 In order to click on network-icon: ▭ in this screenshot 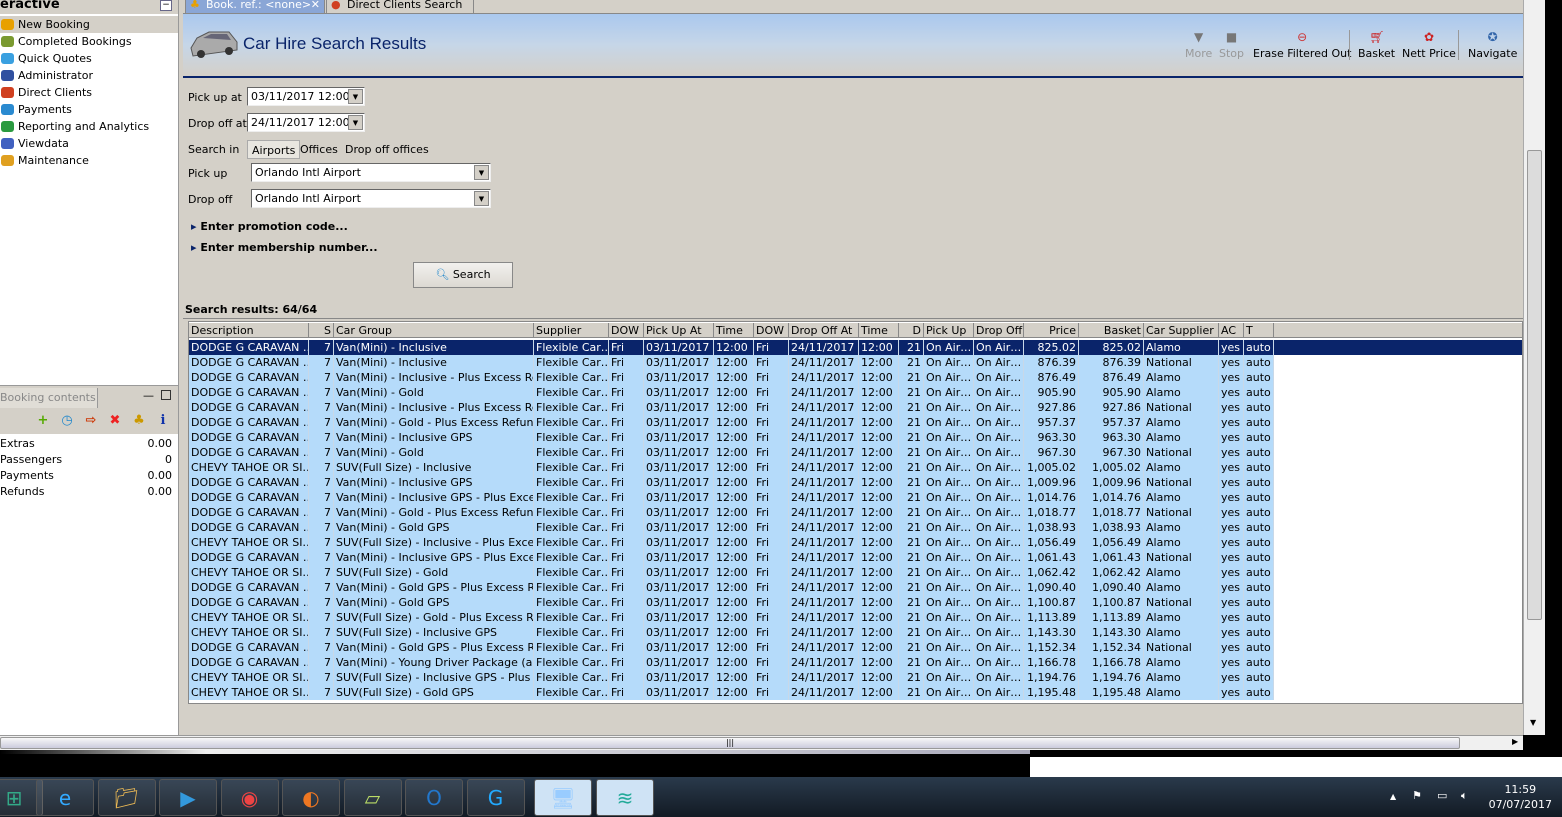, I will do `click(1442, 795)`.